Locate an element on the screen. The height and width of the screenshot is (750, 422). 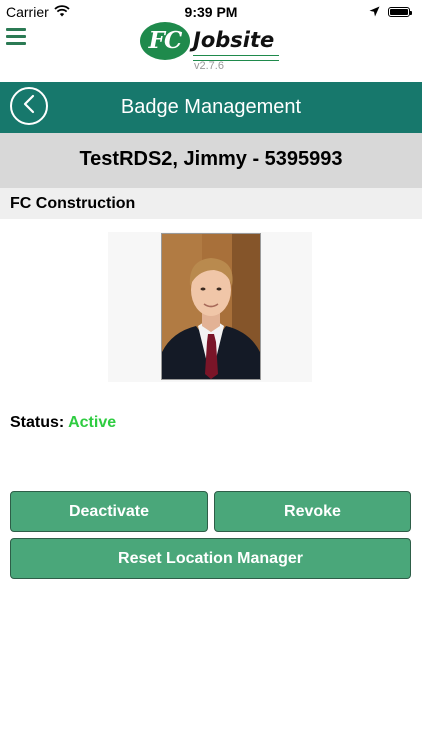
clock: 9:39 PM is located at coordinates (211, 12).